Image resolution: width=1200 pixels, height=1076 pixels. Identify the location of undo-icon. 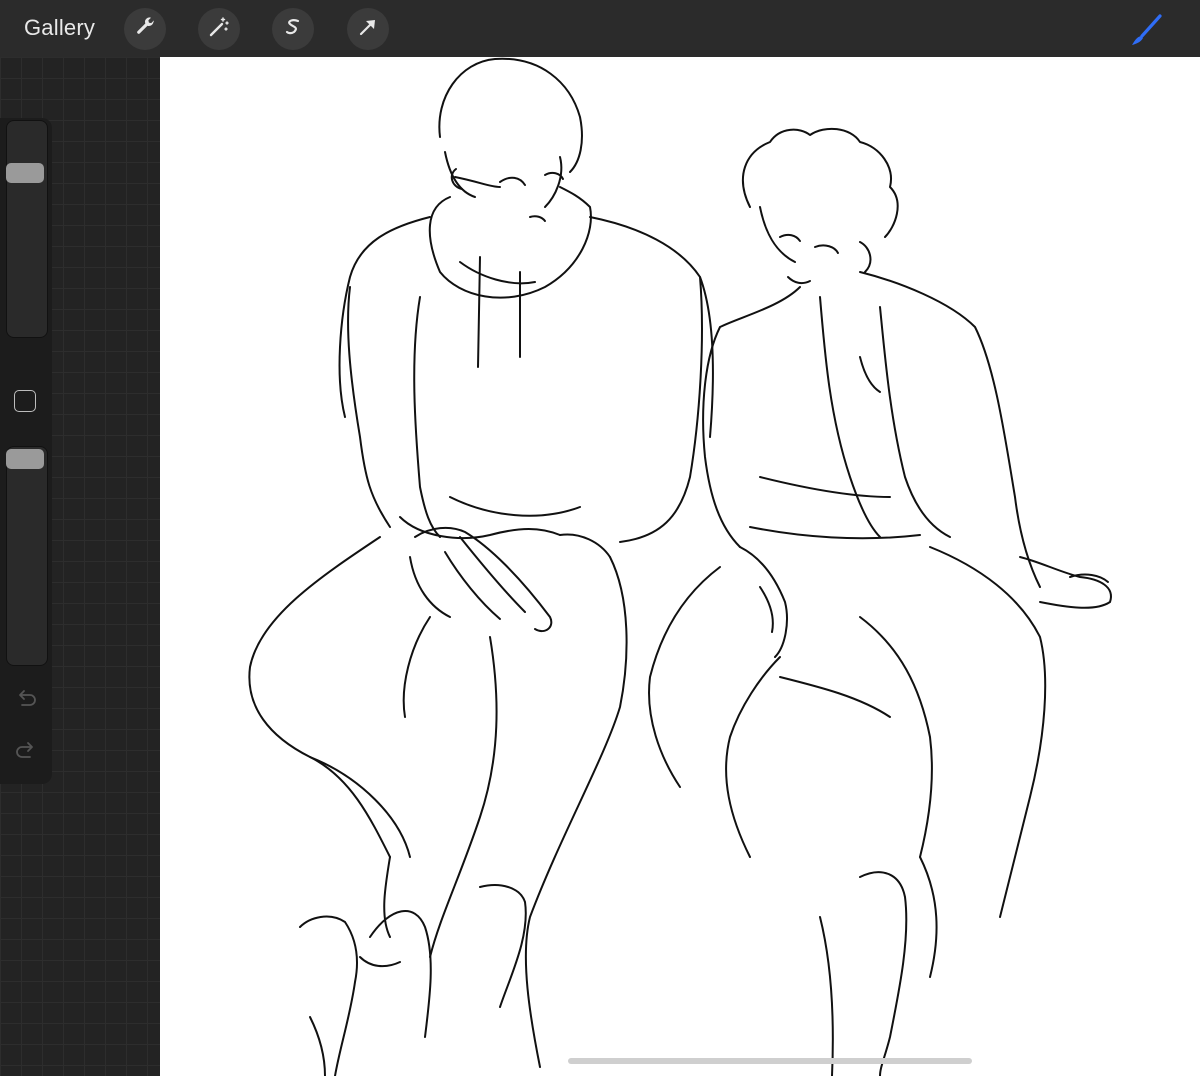
(26, 703).